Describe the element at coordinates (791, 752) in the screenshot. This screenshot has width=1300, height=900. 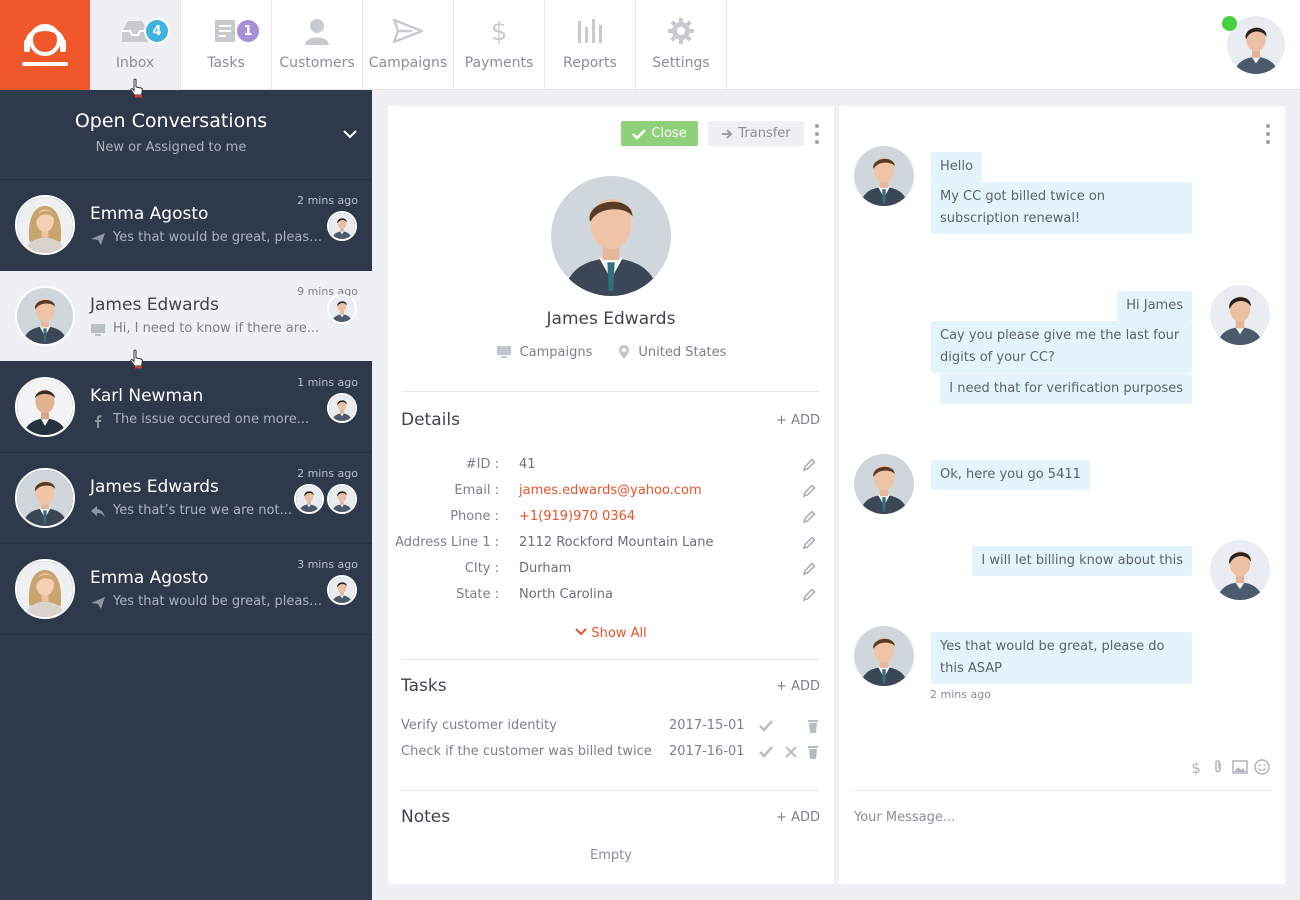
I see `close-icon` at that location.